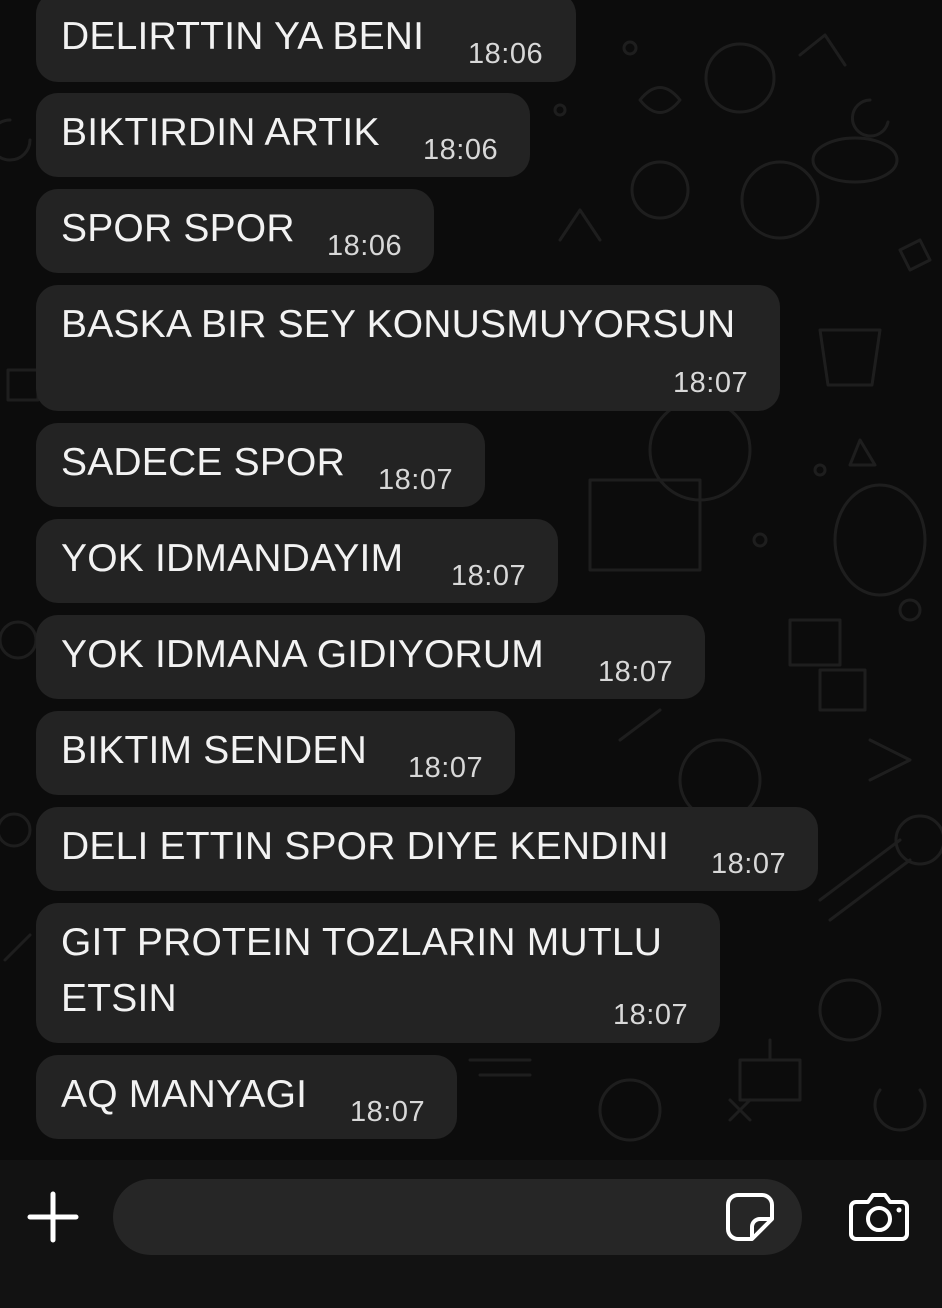  What do you see at coordinates (457, 1217) in the screenshot?
I see `message-input` at bounding box center [457, 1217].